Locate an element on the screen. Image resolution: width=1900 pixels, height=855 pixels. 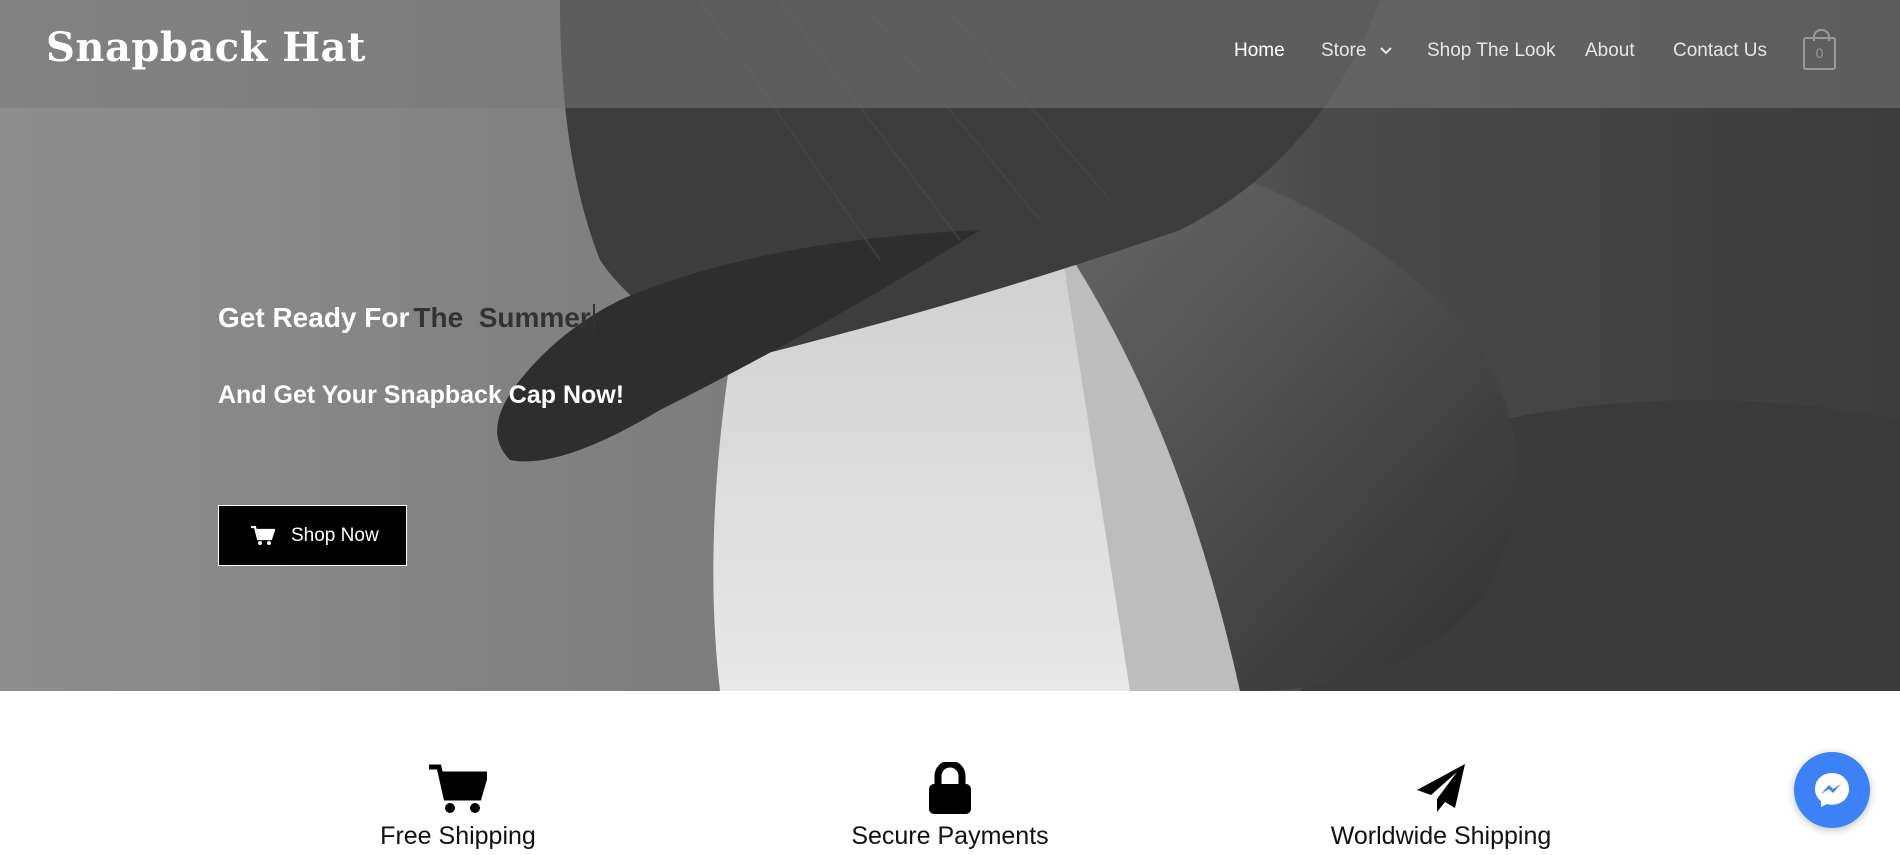
shop-now-button: Shop Now is located at coordinates (312, 535).